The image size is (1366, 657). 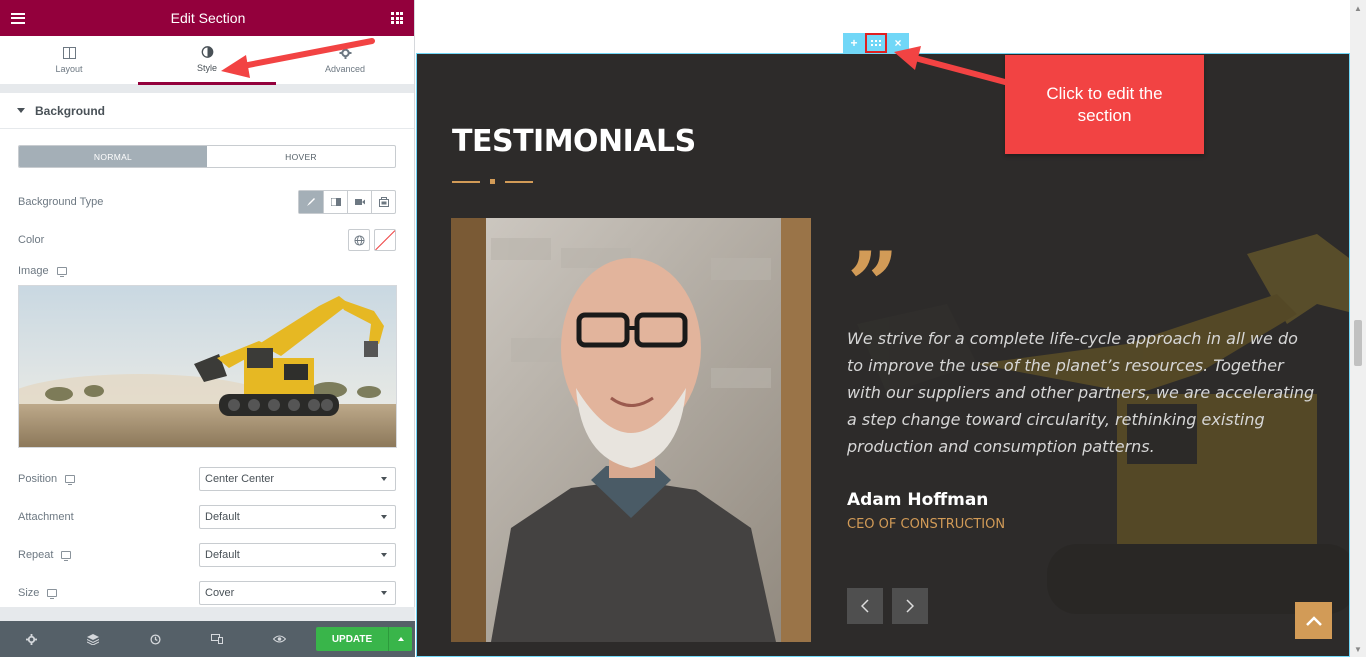 I want to click on panel-footer: UPDATE, so click(x=207, y=639).